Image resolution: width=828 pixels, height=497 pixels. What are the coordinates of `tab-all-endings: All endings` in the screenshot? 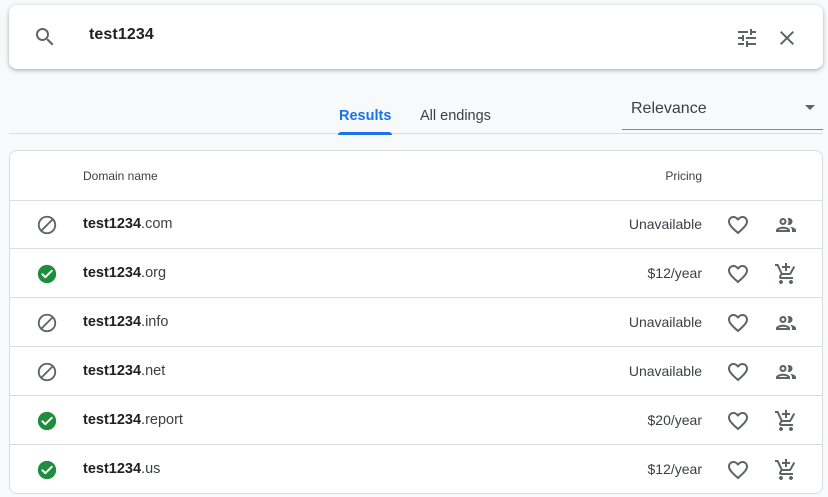 It's located at (455, 116).